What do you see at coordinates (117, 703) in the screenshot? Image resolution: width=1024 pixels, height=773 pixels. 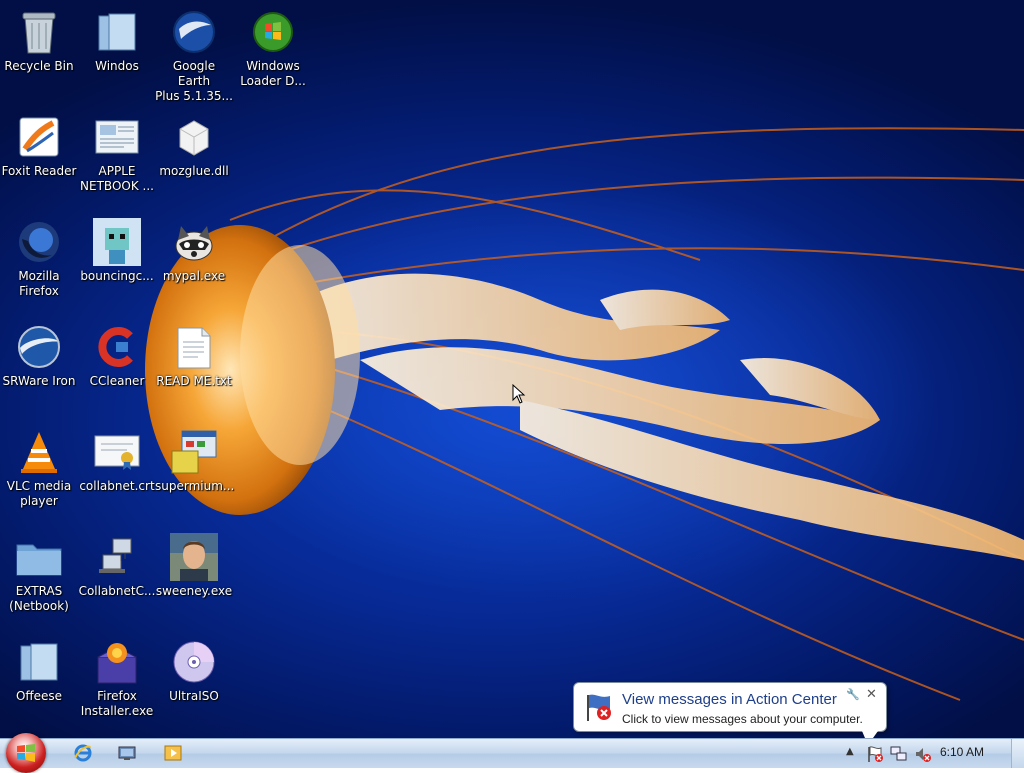 I see `desktop-icon-label: Firefox Installer.exe` at bounding box center [117, 703].